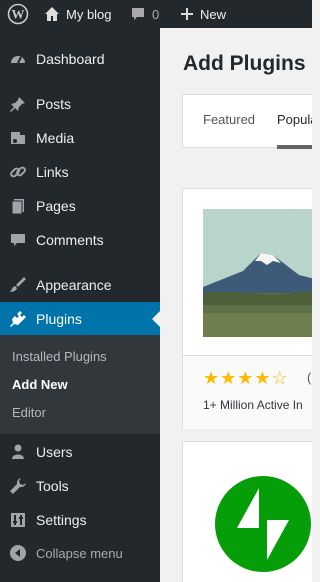 This screenshot has height=582, width=320. Describe the element at coordinates (59, 319) in the screenshot. I see `sidebar-item-label: Plugins` at that location.